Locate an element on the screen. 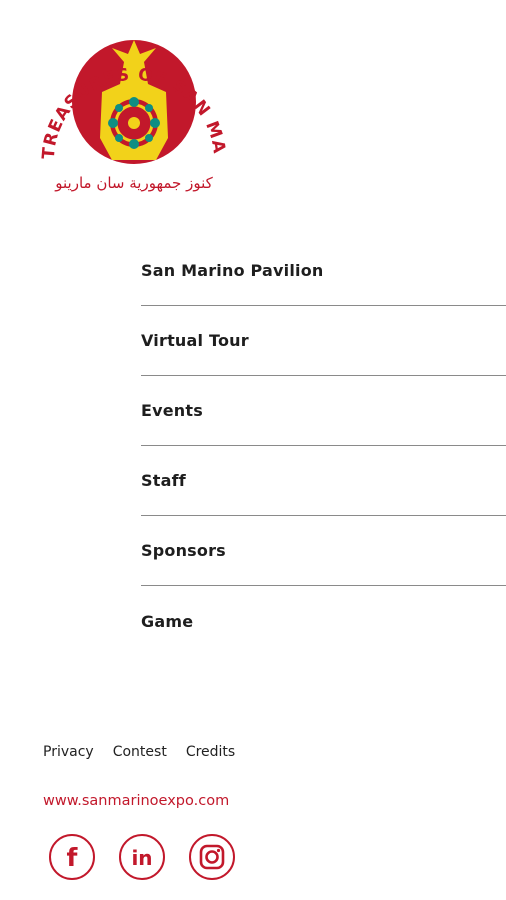  contest-link: Contest is located at coordinates (140, 752).